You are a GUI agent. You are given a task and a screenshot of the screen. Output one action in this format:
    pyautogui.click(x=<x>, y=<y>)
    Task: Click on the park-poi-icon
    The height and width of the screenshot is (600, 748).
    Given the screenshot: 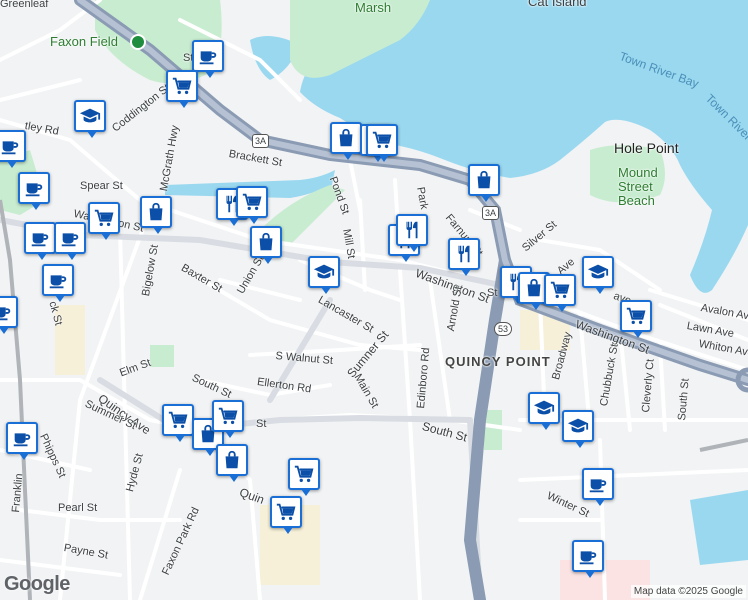 What is the action you would take?
    pyautogui.click(x=138, y=42)
    